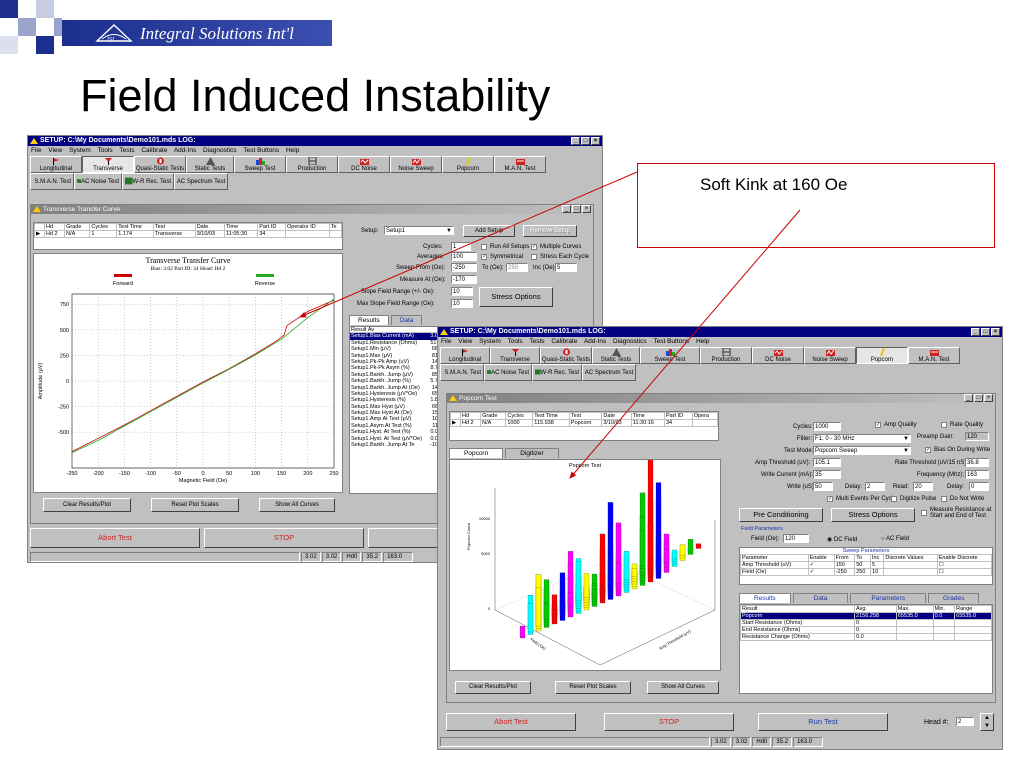 The height and width of the screenshot is (768, 1024). What do you see at coordinates (126, 150) in the screenshot?
I see `menu-tests: Tests` at bounding box center [126, 150].